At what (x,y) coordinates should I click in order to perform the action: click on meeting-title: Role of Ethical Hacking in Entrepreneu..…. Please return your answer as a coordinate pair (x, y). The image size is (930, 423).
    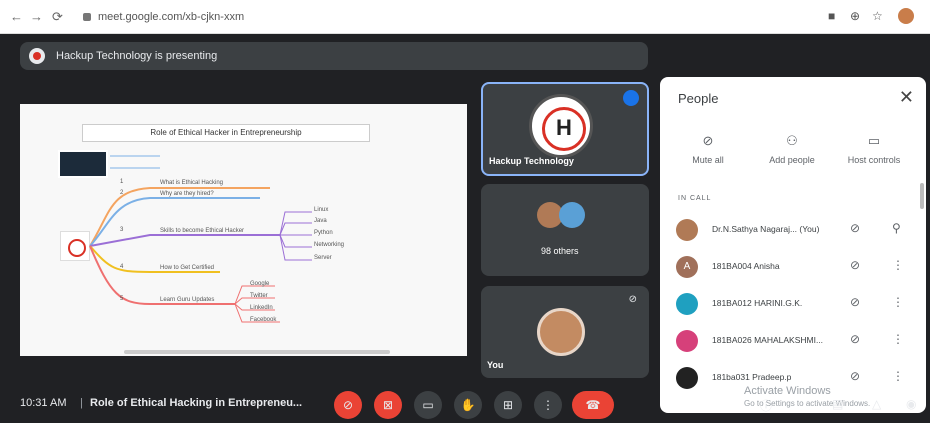
    Looking at the image, I should click on (196, 403).